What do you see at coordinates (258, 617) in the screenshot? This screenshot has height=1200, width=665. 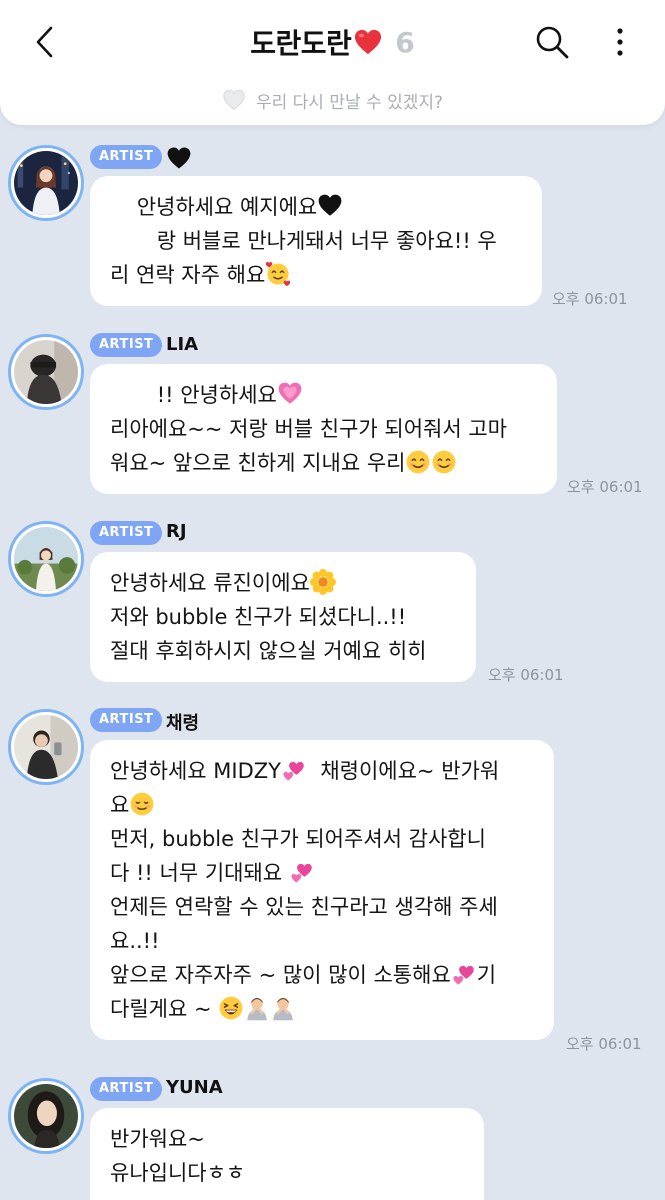 I see `message-text: 저와 bubble 친구가 되셨다니..!!` at bounding box center [258, 617].